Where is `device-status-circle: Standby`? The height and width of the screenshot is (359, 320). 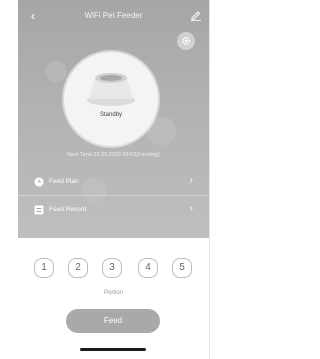
device-status-circle: Standby is located at coordinates (111, 99).